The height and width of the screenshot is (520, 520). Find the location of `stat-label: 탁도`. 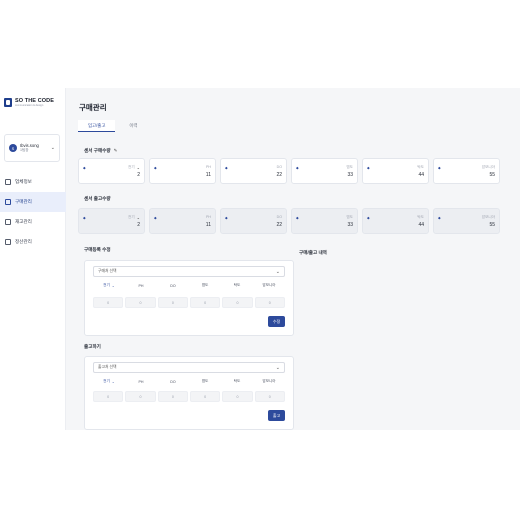

stat-label: 탁도 is located at coordinates (420, 167).